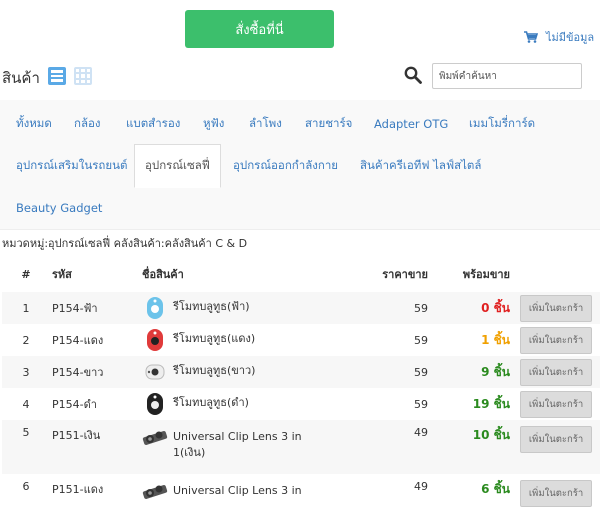 The image size is (600, 510). What do you see at coordinates (26, 340) in the screenshot?
I see `row-index: 2` at bounding box center [26, 340].